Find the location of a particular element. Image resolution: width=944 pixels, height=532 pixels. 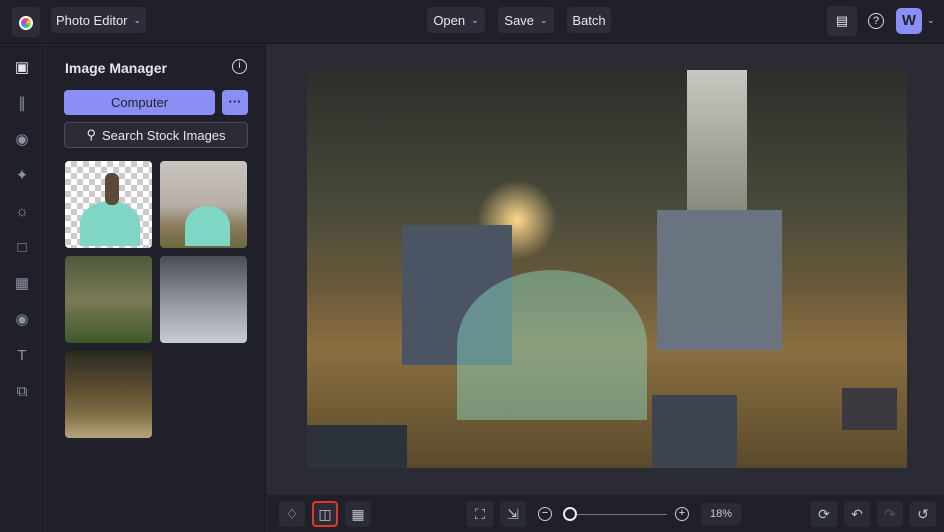

open-label: Open is located at coordinates (449, 20).